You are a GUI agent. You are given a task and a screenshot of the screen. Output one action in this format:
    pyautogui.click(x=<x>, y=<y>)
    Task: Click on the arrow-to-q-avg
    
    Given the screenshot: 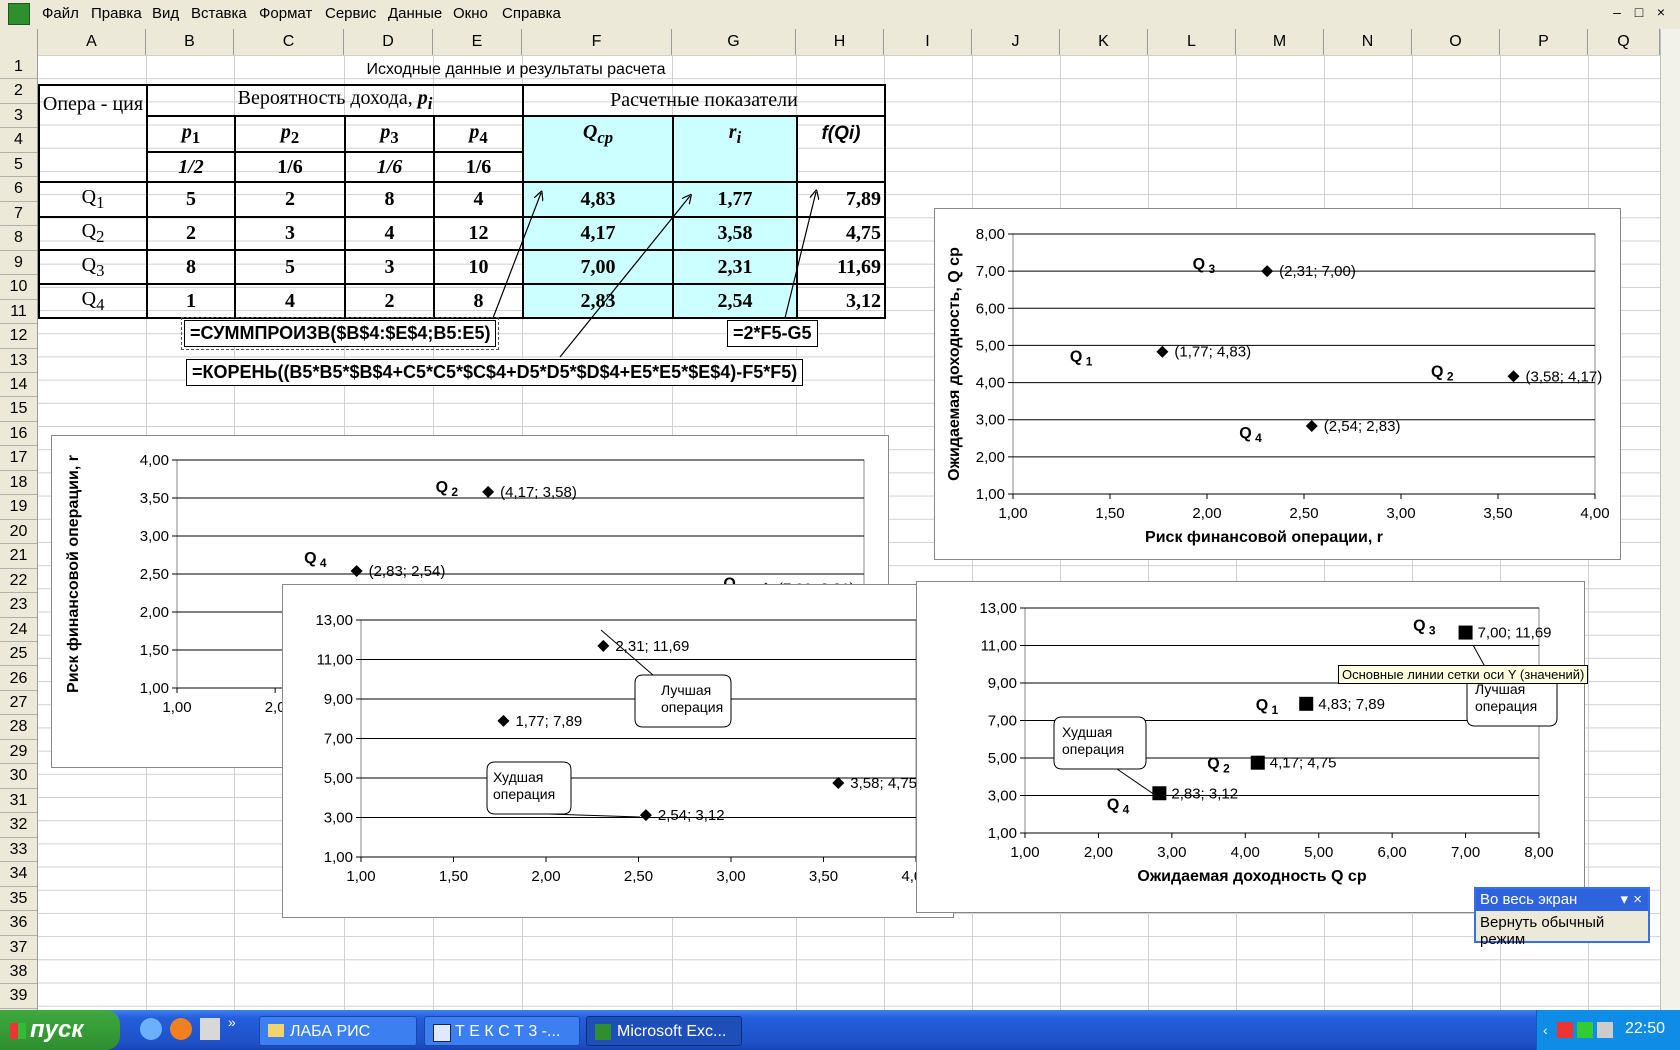 What is the action you would take?
    pyautogui.click(x=516, y=256)
    